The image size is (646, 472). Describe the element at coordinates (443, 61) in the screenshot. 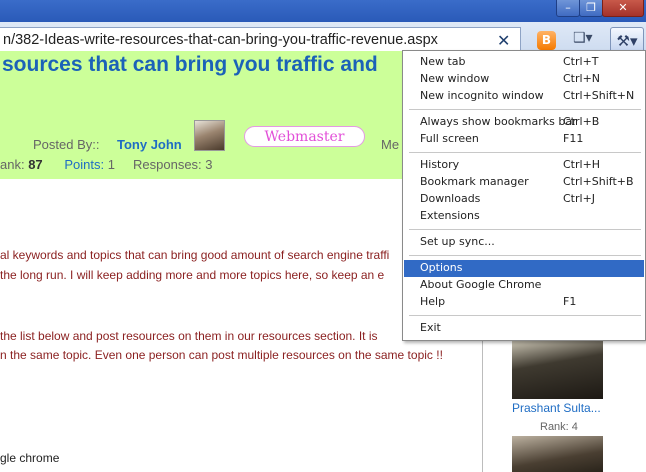

I see `menu-item-label: New tab` at that location.